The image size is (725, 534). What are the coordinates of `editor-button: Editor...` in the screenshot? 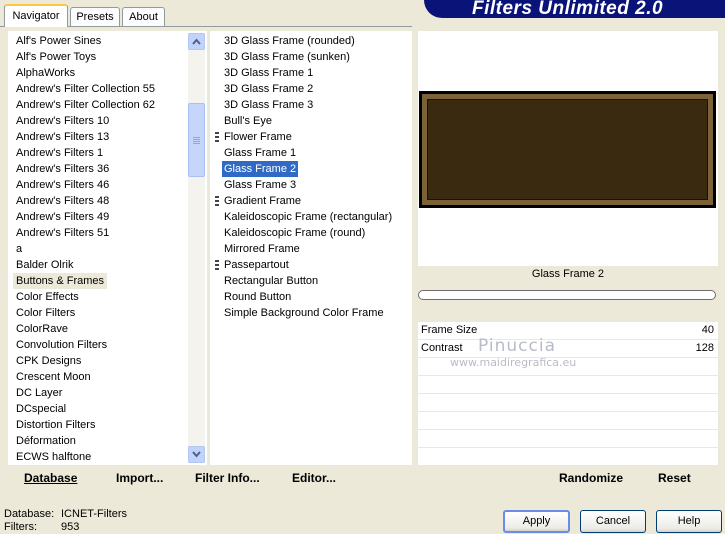 It's located at (314, 478).